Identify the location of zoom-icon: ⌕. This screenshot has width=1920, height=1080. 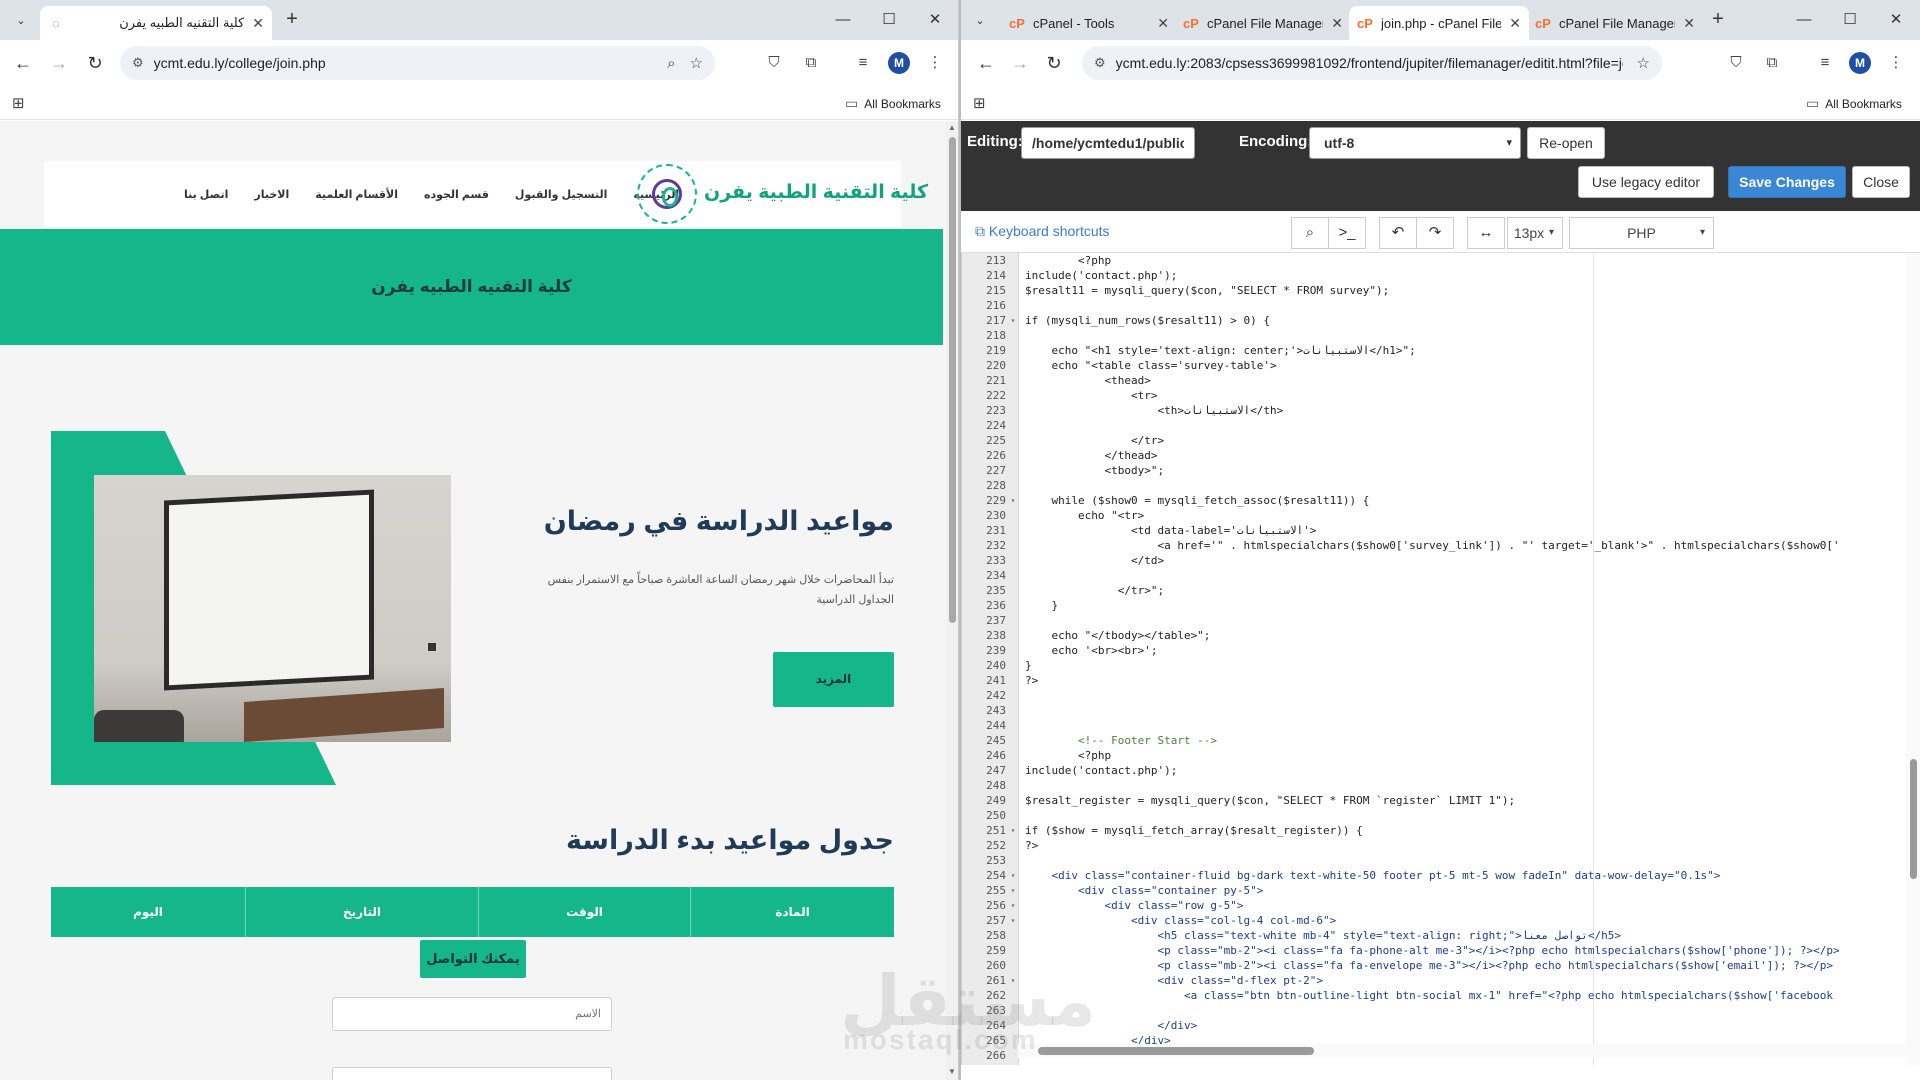
(671, 63).